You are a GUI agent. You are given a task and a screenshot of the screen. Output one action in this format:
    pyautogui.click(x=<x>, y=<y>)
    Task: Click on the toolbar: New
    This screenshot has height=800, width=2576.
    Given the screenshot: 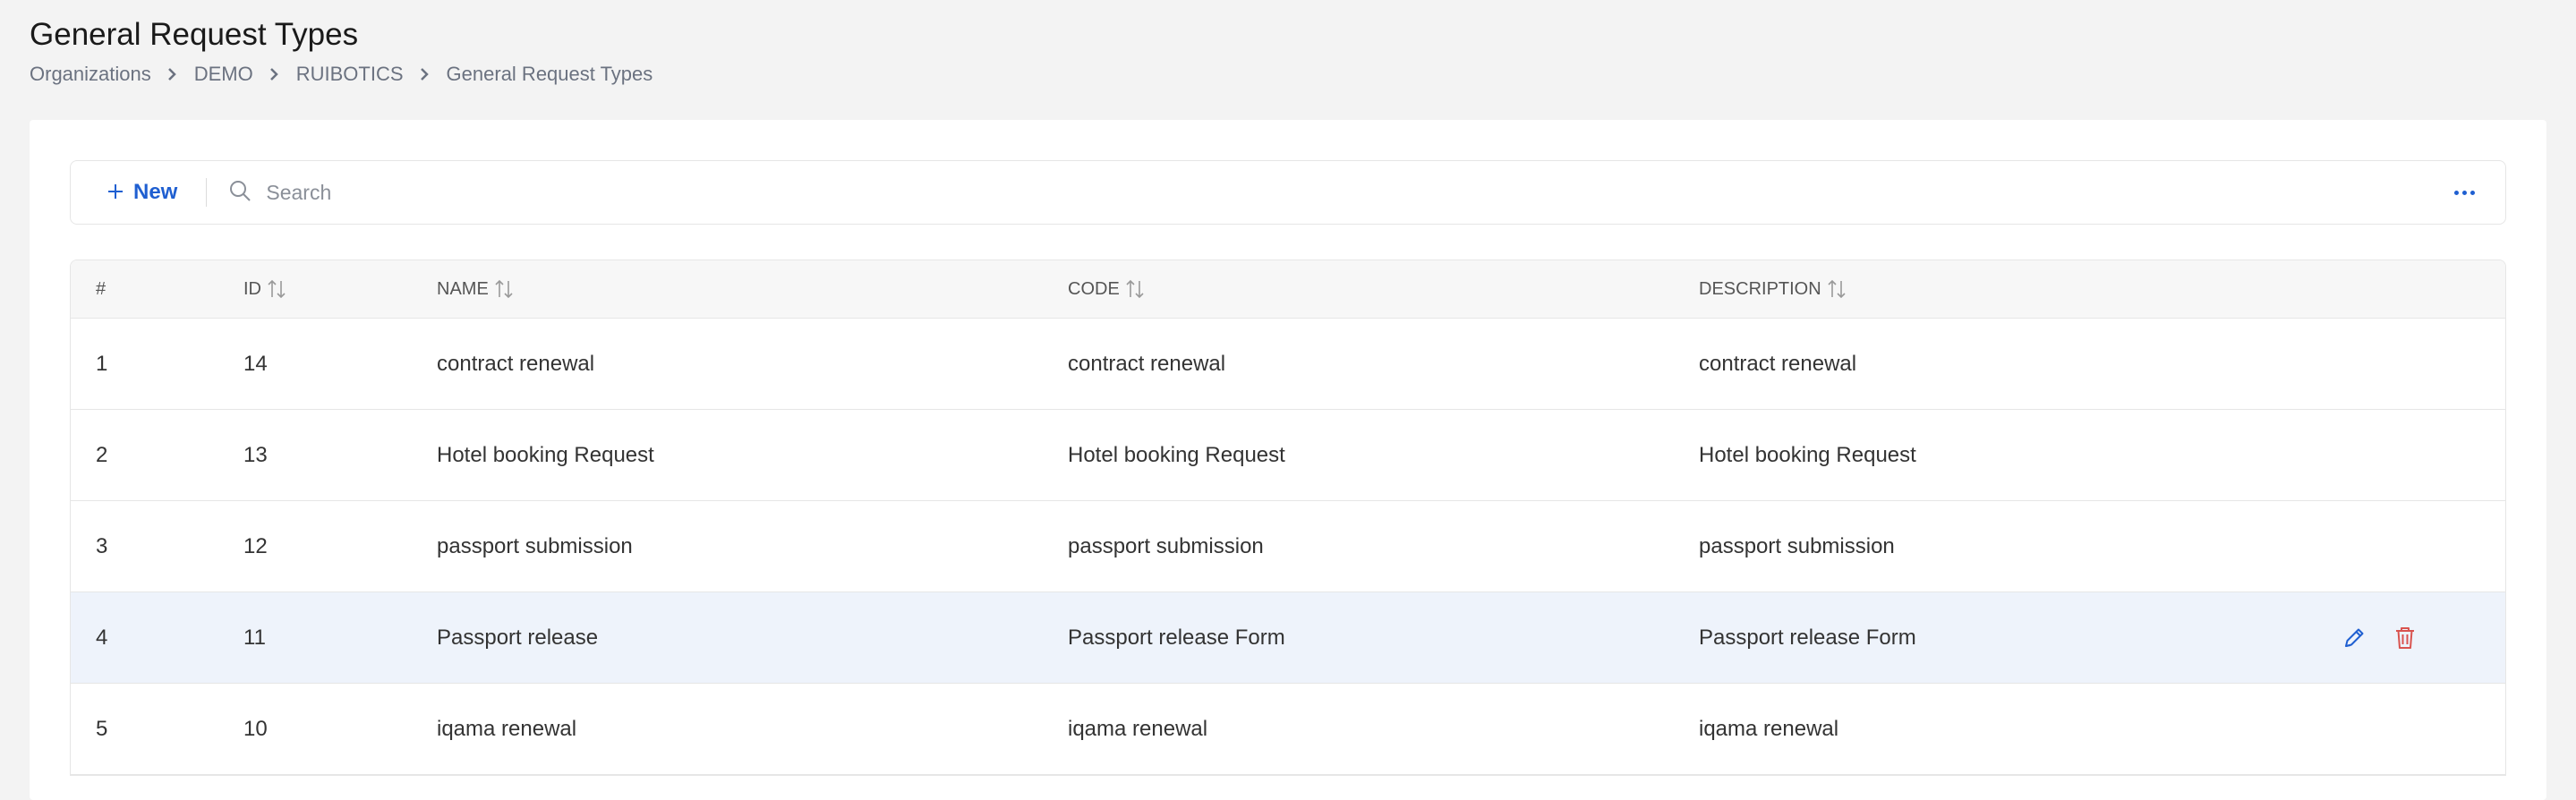 What is the action you would take?
    pyautogui.click(x=1288, y=192)
    